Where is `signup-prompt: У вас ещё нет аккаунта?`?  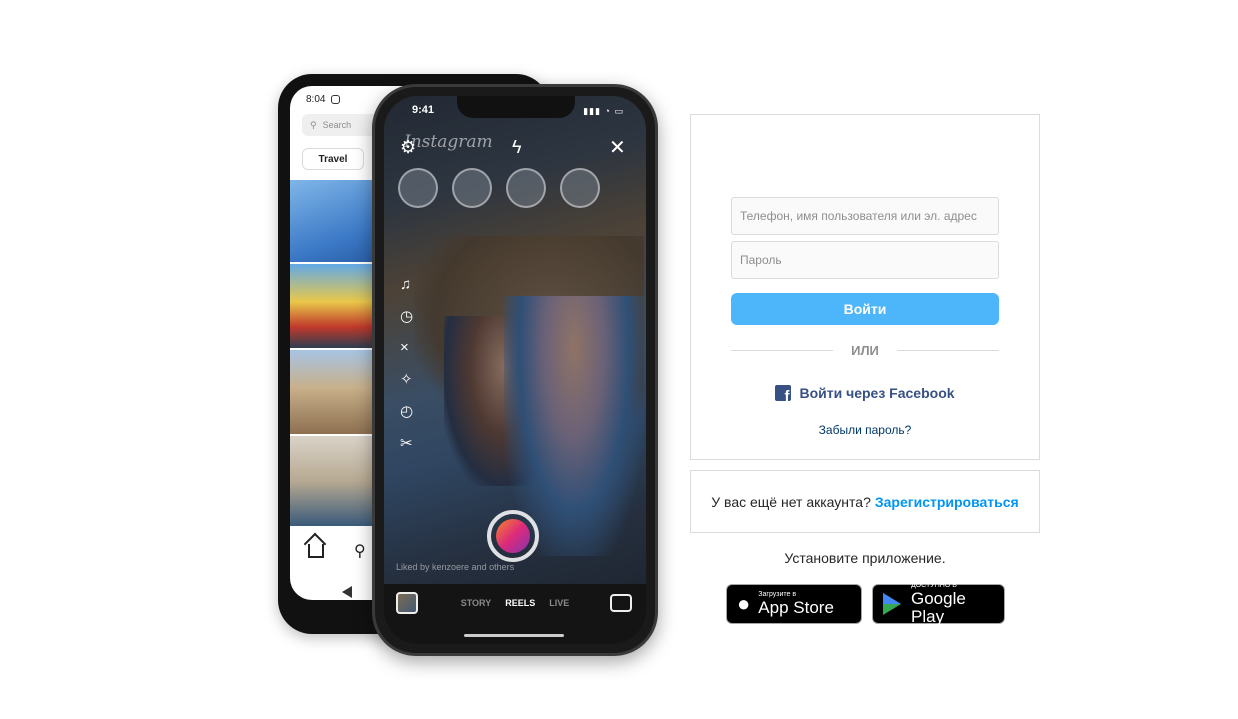
signup-prompt: У вас ещё нет аккаунта? is located at coordinates (791, 501).